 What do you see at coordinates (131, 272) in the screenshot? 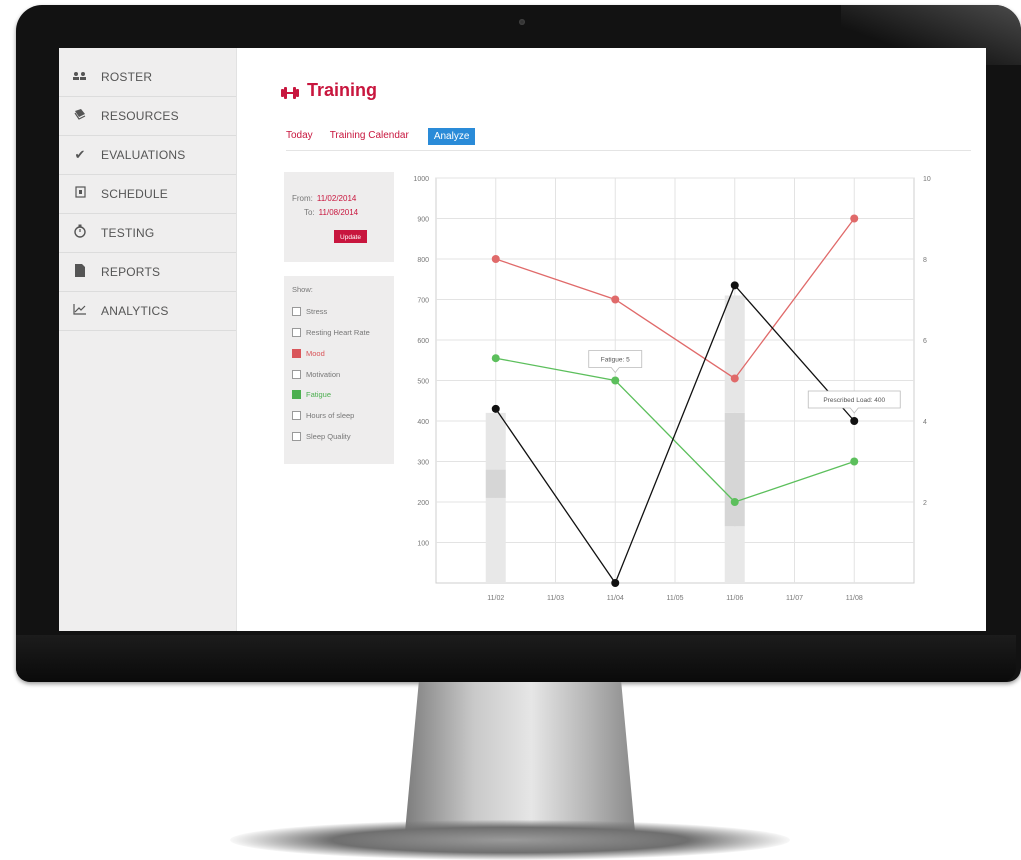
I see `sidebar-item-label: REPORTS` at bounding box center [131, 272].